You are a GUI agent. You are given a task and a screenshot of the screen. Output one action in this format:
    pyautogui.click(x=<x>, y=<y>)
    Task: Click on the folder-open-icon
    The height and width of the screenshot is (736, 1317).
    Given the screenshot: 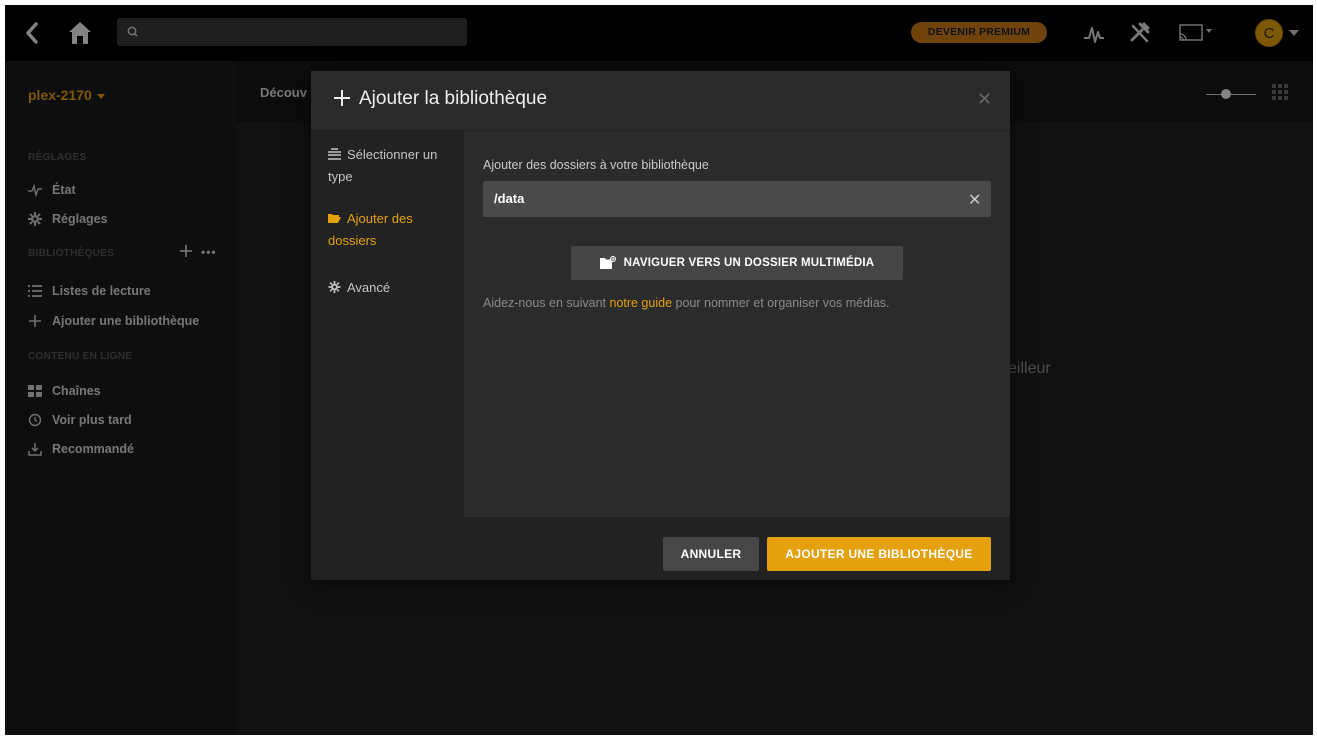 What is the action you would take?
    pyautogui.click(x=334, y=216)
    